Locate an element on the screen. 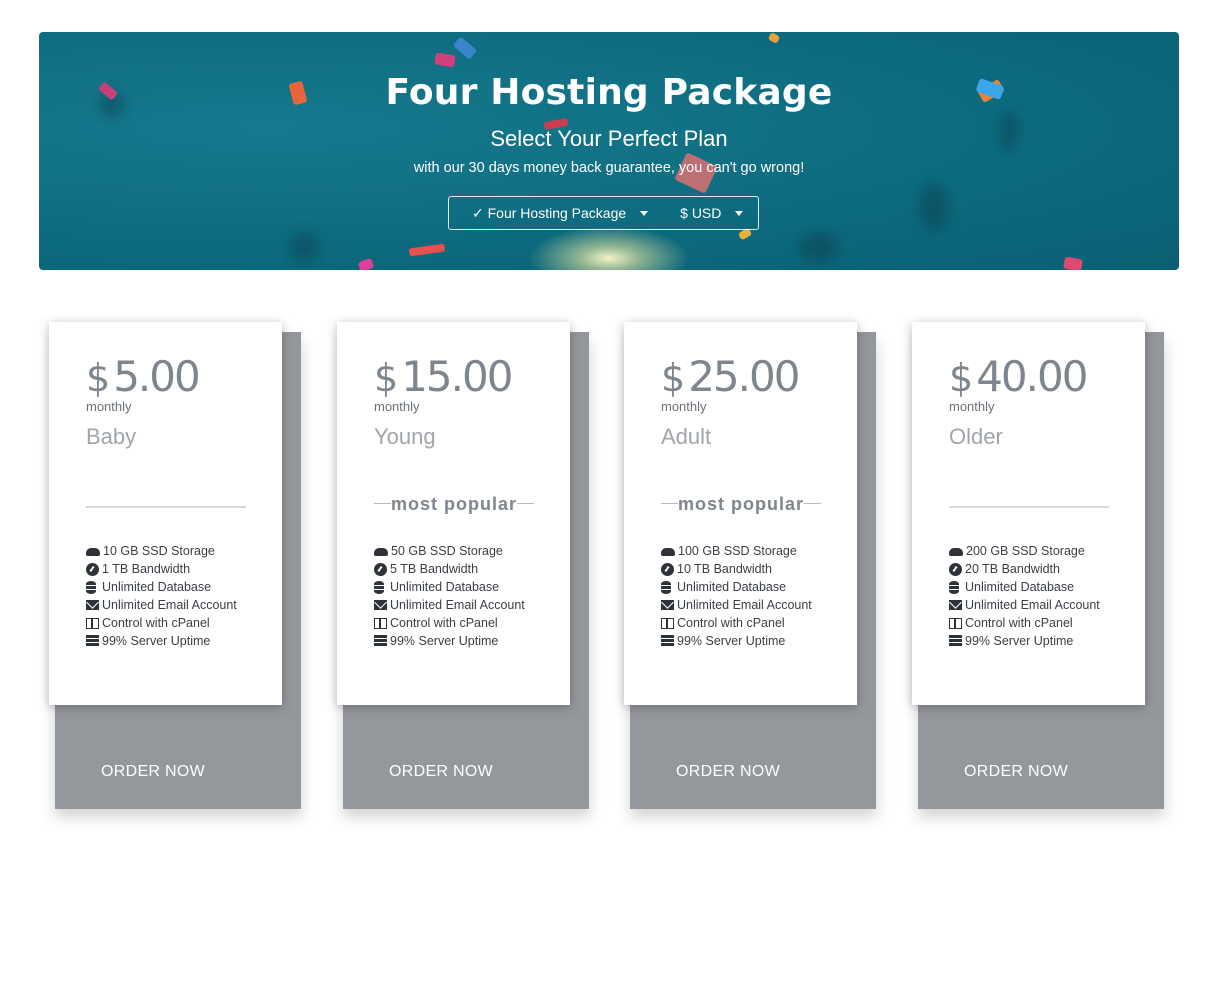  feature-item: 1 TB Bandwidth is located at coordinates (161, 569).